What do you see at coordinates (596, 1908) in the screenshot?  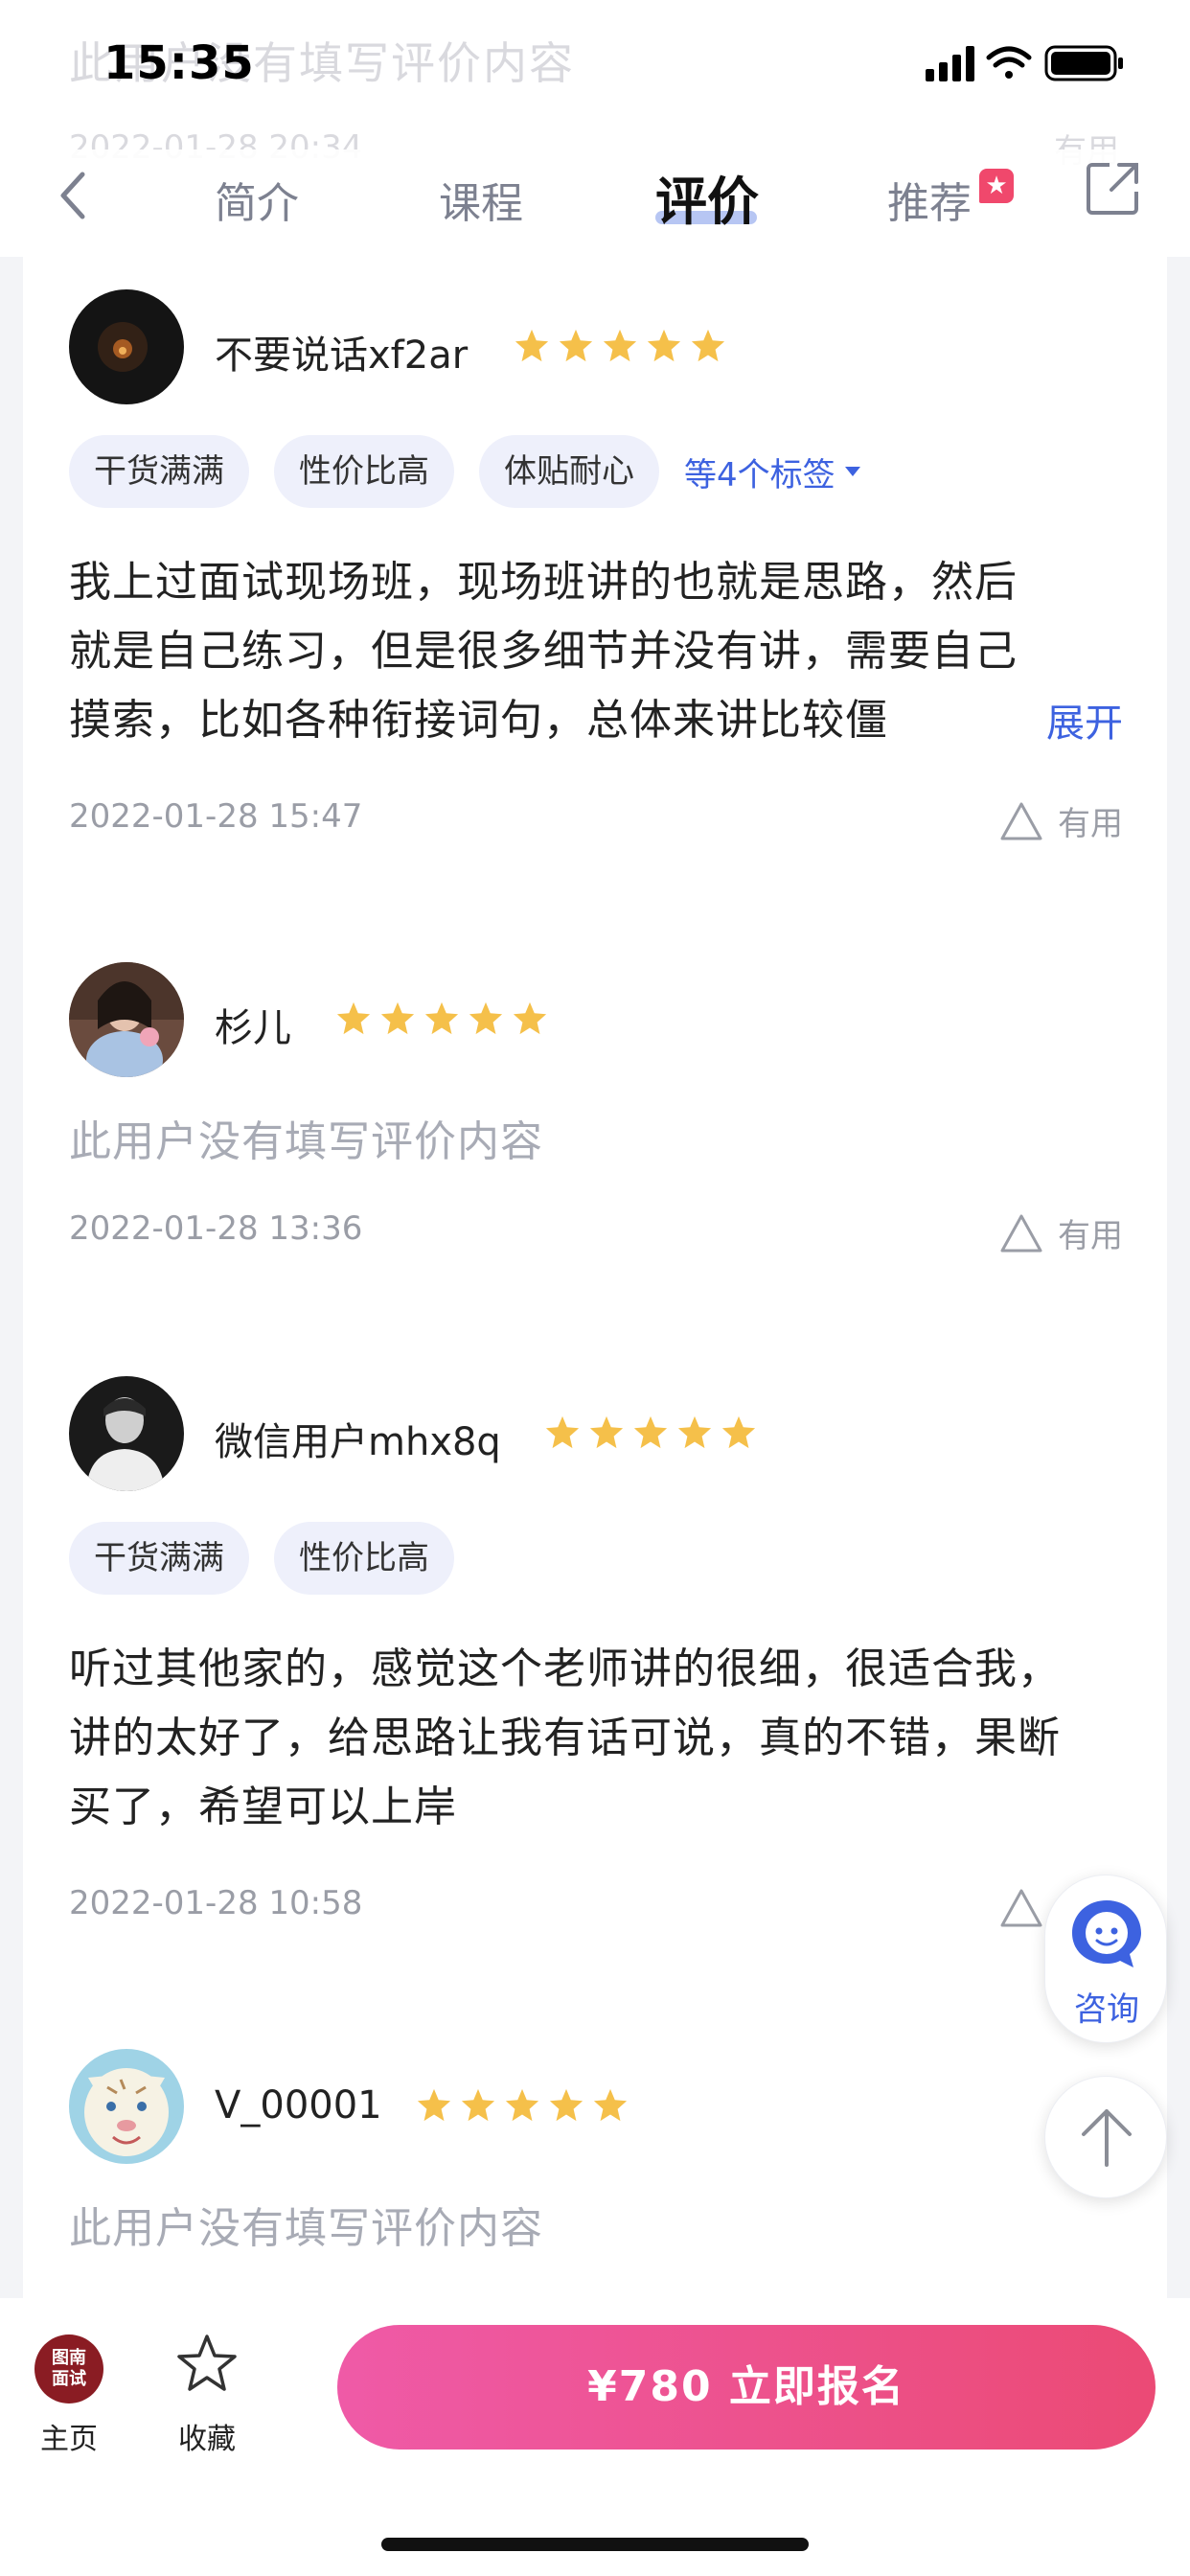 I see `review-meta: 2022-01-28 10:58 有用` at bounding box center [596, 1908].